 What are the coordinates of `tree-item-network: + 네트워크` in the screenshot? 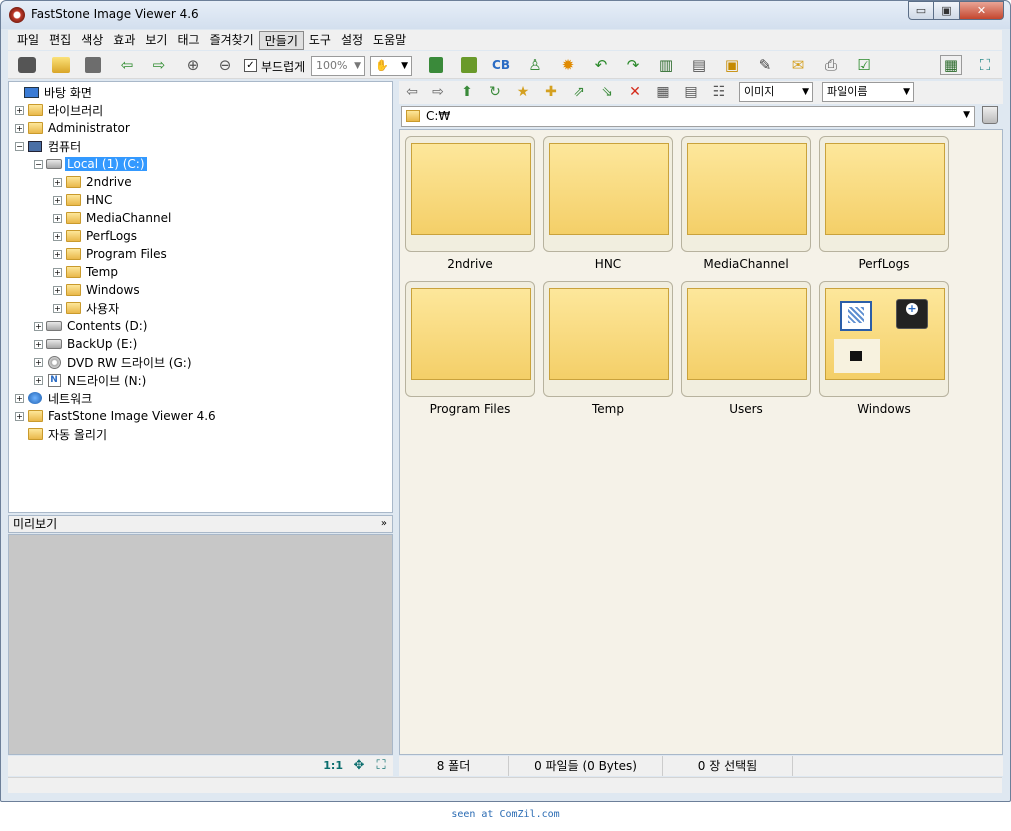 It's located at (54, 398).